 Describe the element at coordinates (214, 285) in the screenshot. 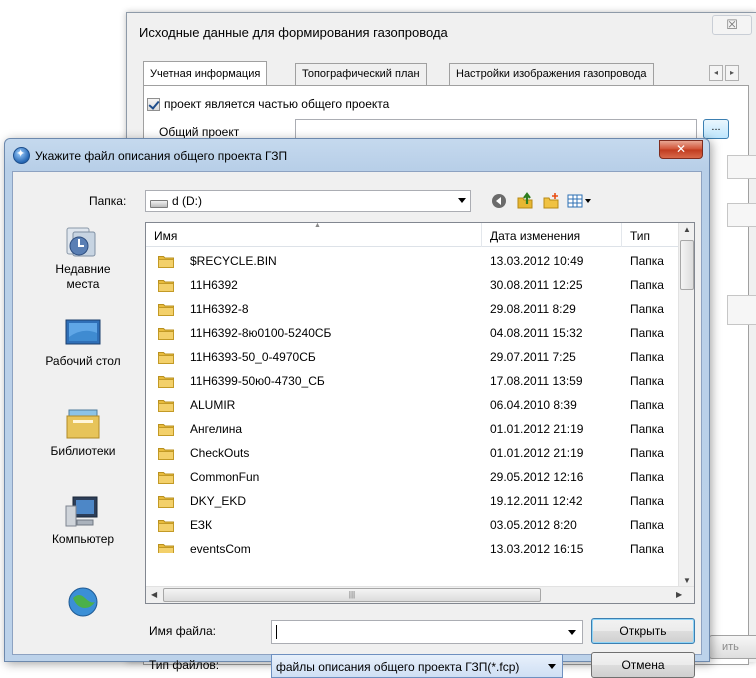

I see `file-name: 11H6392` at that location.